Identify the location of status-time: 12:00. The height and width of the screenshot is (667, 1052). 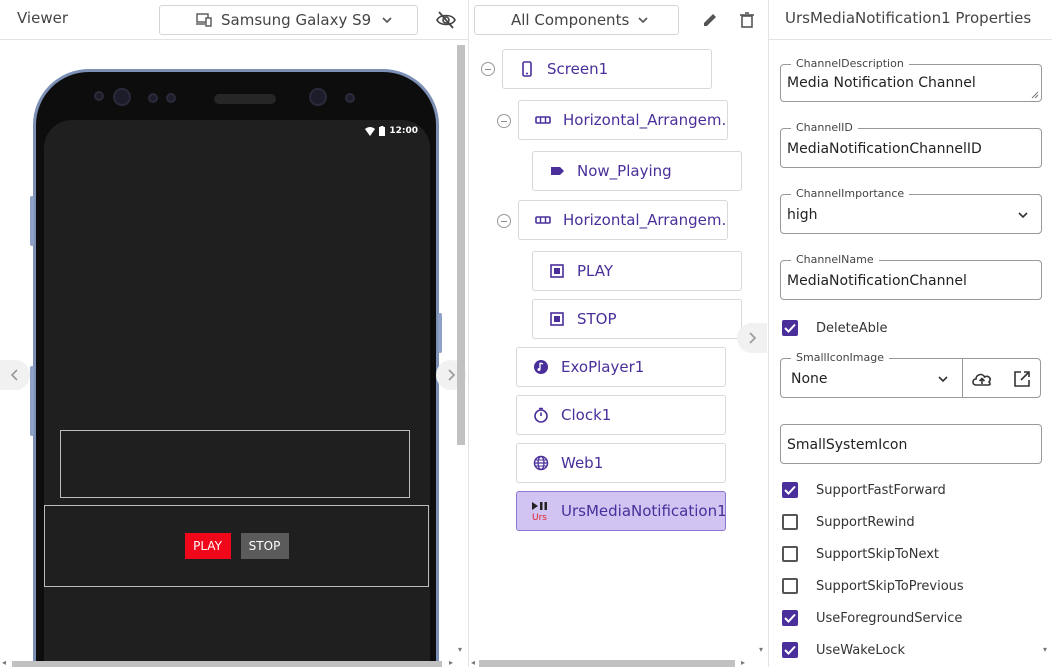
(403, 131).